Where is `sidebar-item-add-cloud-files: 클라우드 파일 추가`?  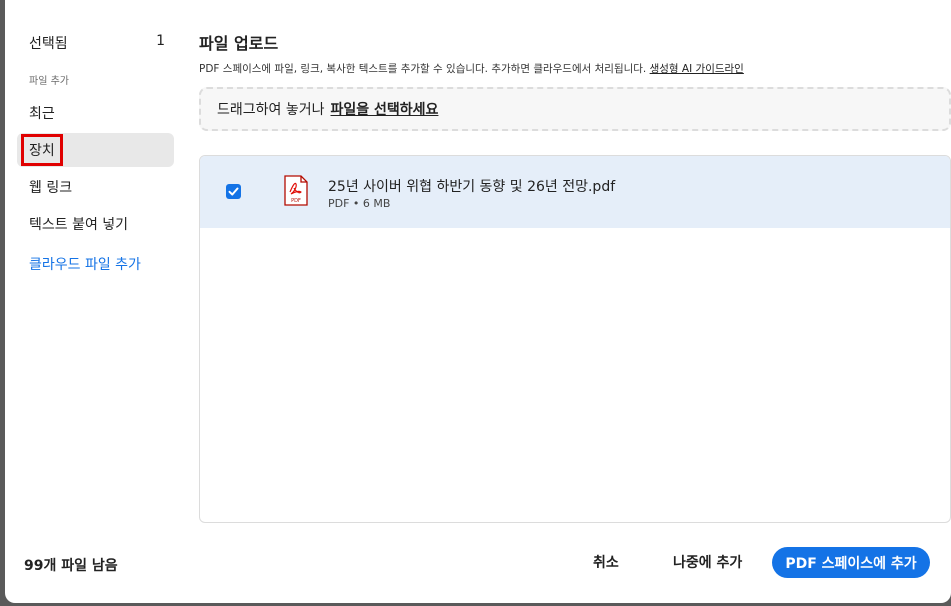 sidebar-item-add-cloud-files: 클라우드 파일 추가 is located at coordinates (95, 264).